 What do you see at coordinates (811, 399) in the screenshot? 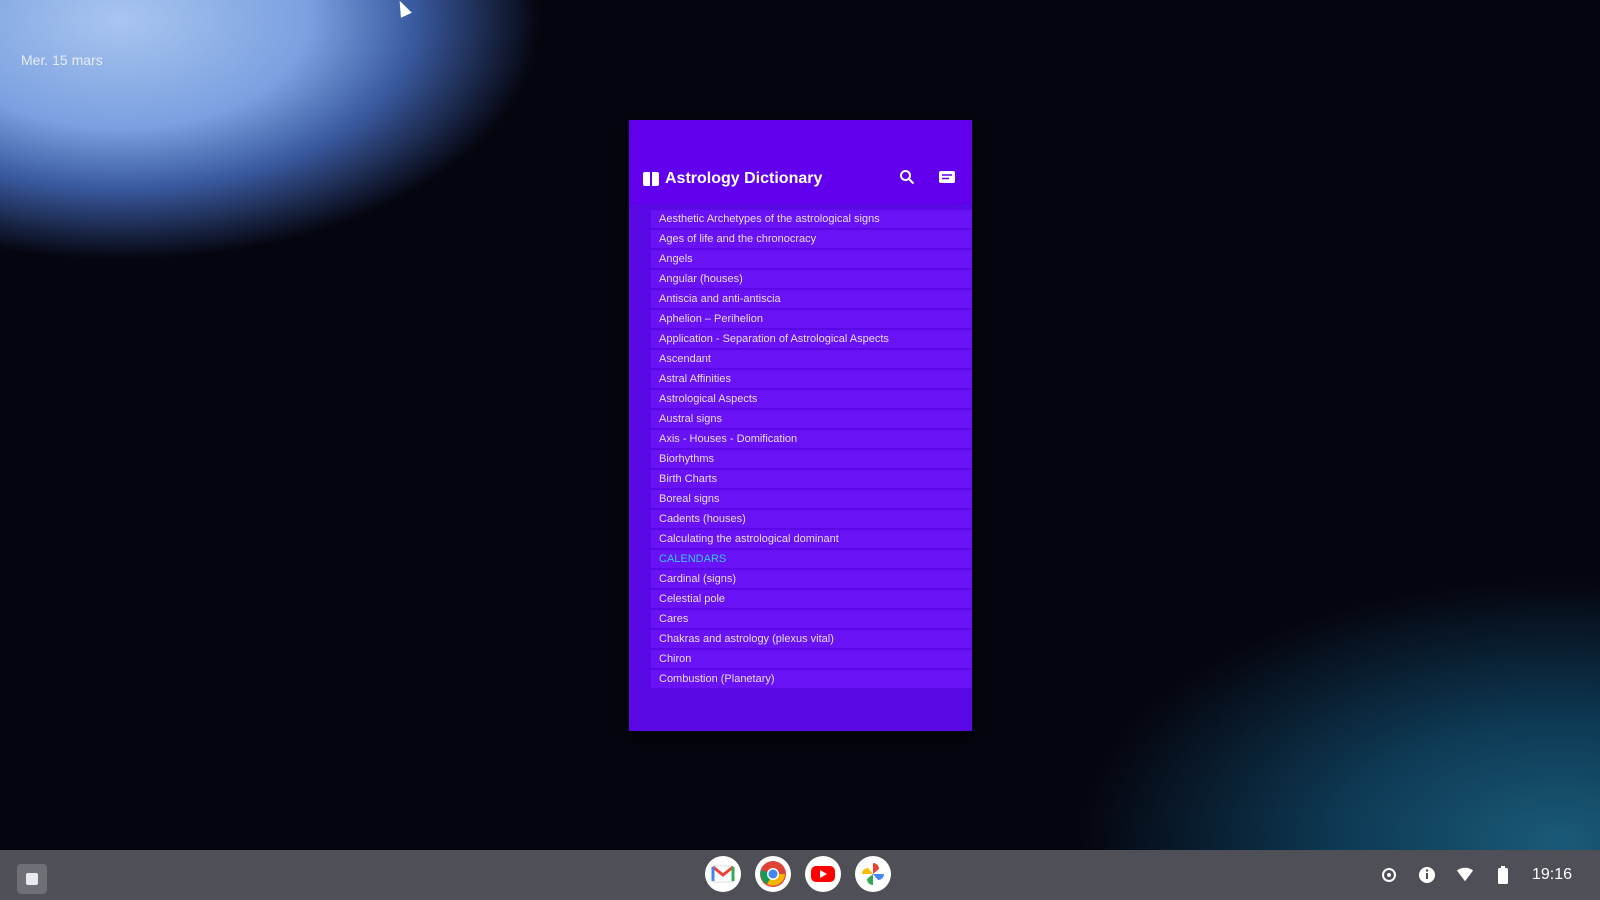
I see `list-item: Astrological Aspects` at bounding box center [811, 399].